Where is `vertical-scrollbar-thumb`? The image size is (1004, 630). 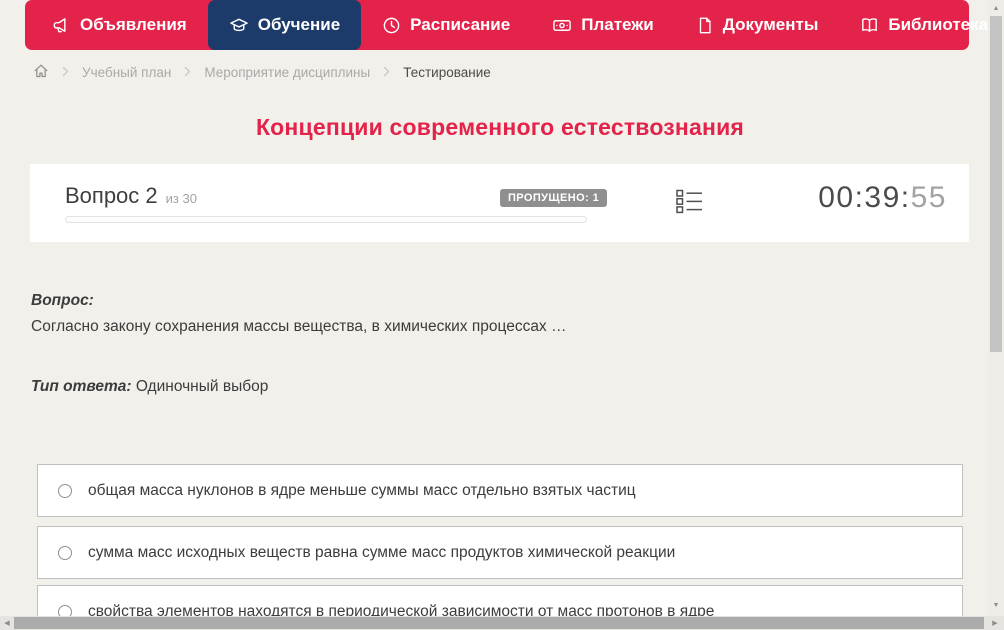 vertical-scrollbar-thumb is located at coordinates (996, 184).